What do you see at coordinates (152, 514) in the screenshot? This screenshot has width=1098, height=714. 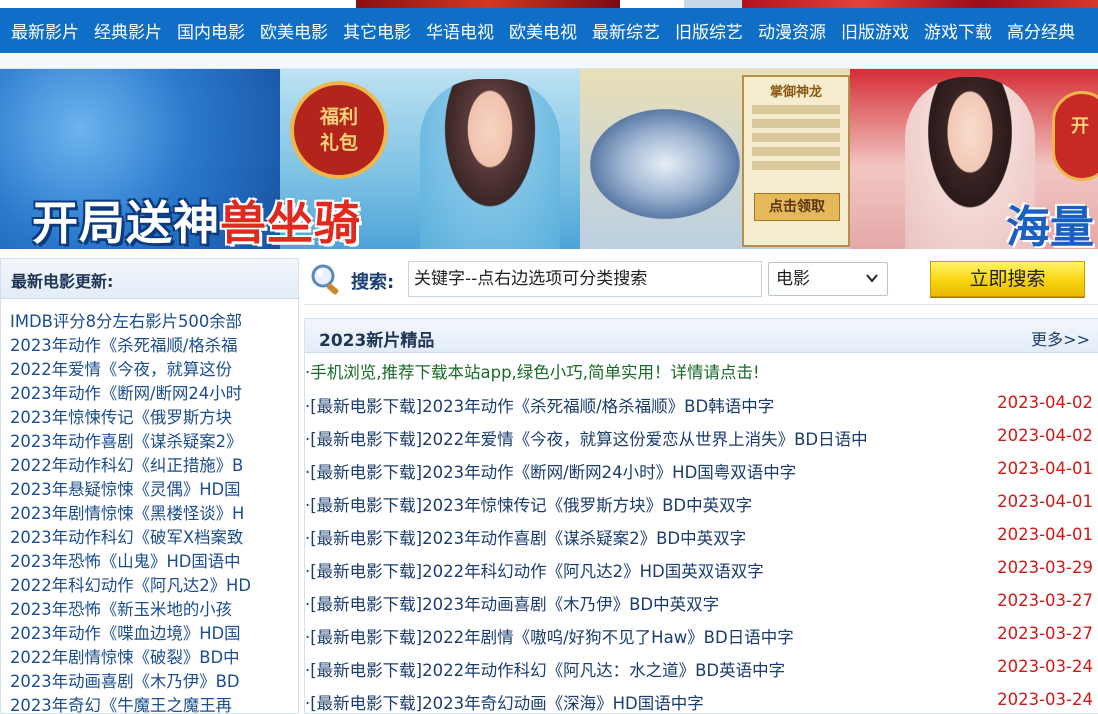 I see `sidebar-link: 2023年剧情惊悚《黑楼怪谈》H` at bounding box center [152, 514].